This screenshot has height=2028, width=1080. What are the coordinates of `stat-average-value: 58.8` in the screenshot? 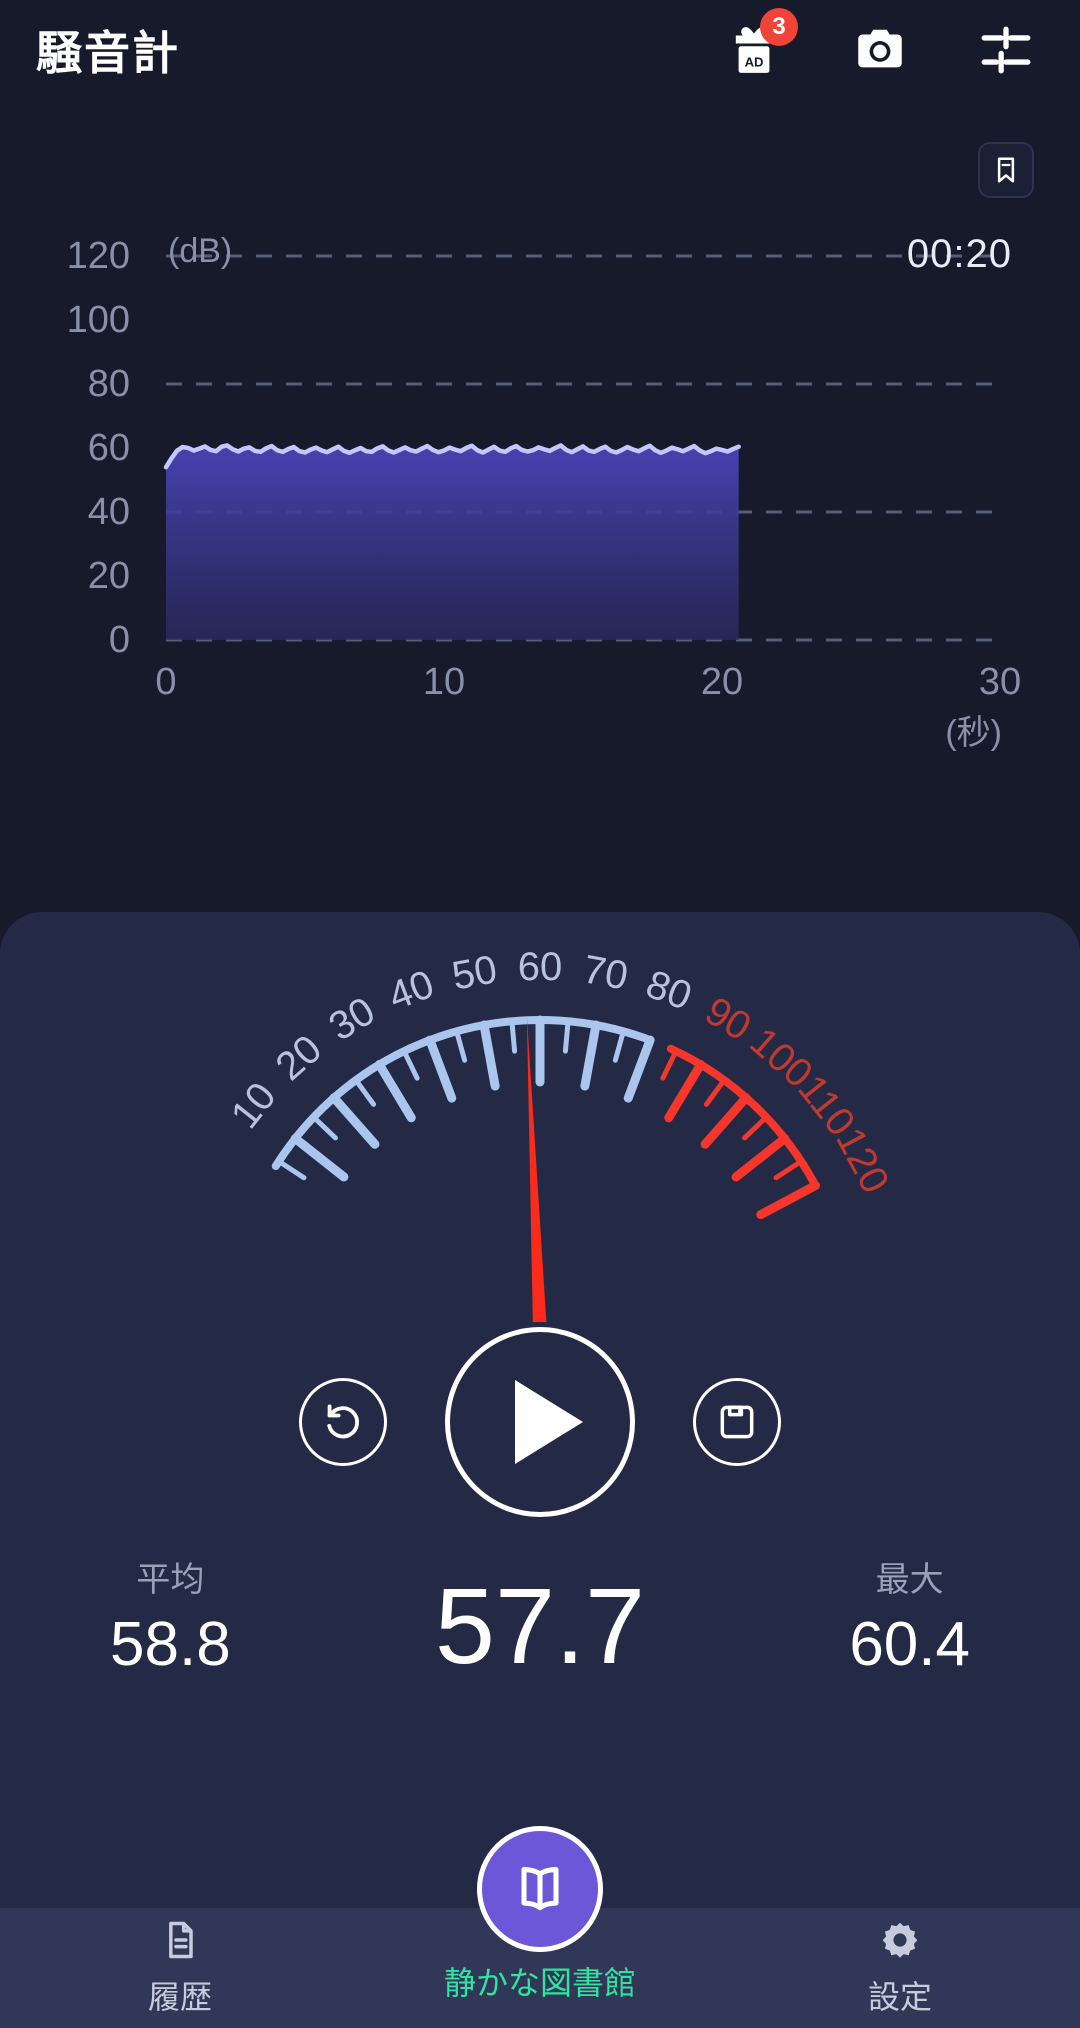 It's located at (170, 1644).